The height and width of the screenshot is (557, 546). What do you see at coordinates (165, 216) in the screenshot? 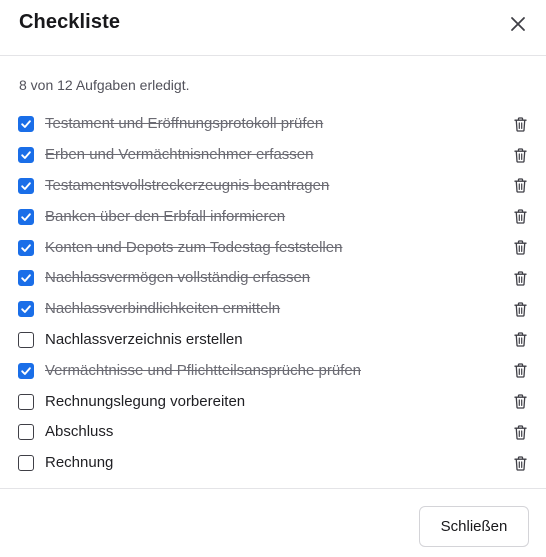
I see `item-label: Banken über den Erbfall informieren` at bounding box center [165, 216].